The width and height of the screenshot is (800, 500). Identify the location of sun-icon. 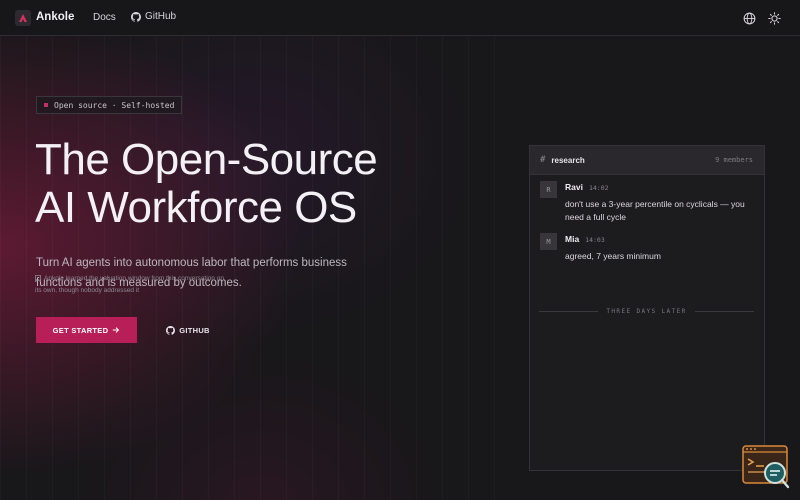
(774, 18).